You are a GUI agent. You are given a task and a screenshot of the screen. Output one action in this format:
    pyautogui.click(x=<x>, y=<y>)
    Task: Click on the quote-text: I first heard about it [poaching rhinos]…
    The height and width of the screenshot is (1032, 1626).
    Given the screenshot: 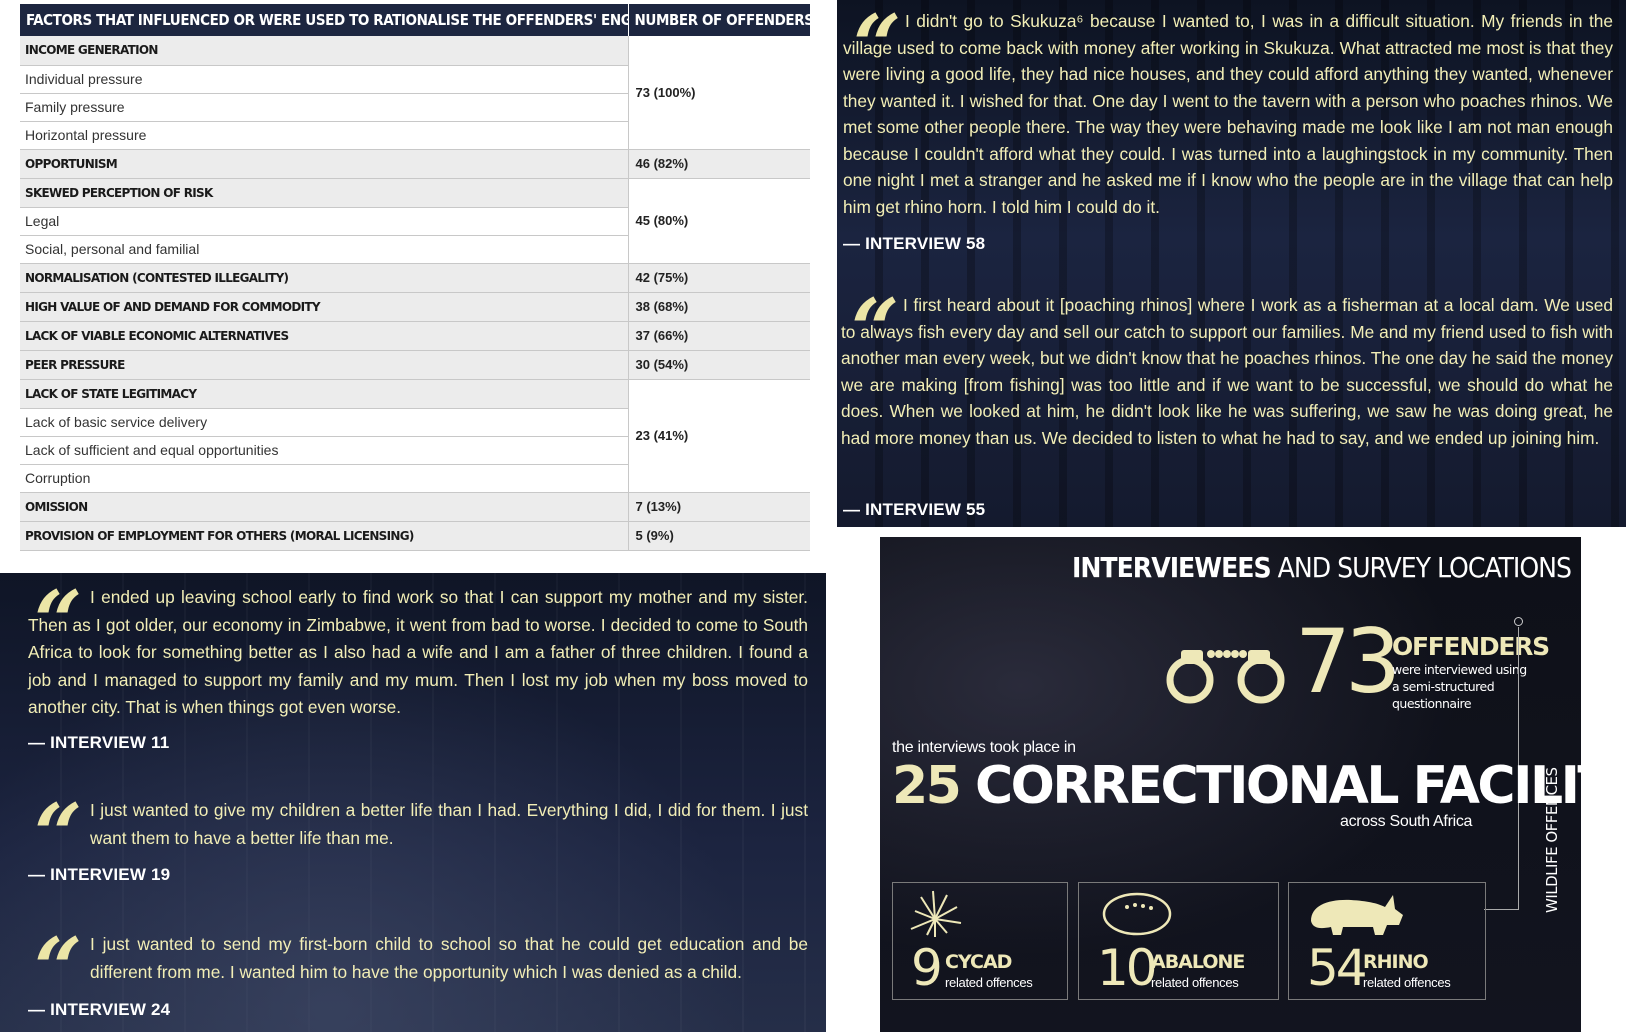 What is the action you would take?
    pyautogui.click(x=1227, y=371)
    